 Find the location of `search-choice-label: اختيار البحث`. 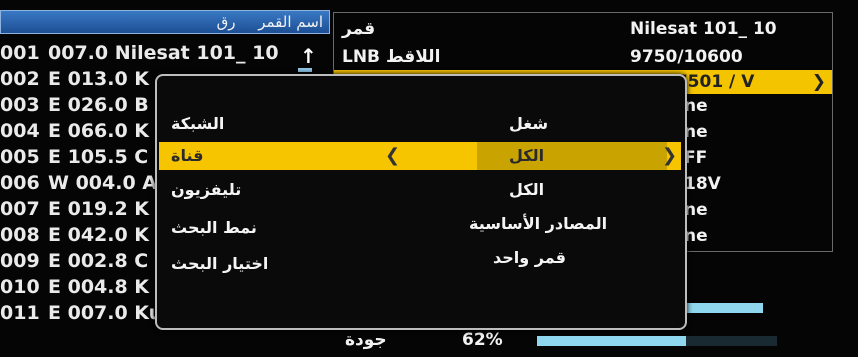

search-choice-label: اختيار البحث is located at coordinates (219, 263).